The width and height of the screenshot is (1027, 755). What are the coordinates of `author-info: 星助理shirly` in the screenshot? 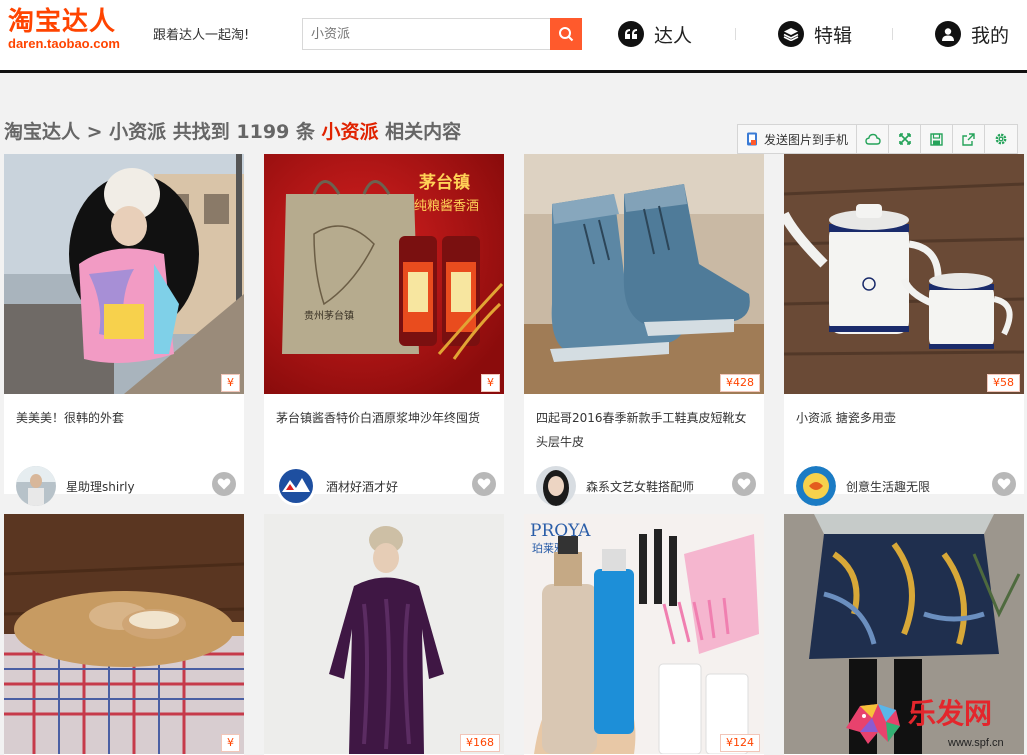 It's located at (126, 486).